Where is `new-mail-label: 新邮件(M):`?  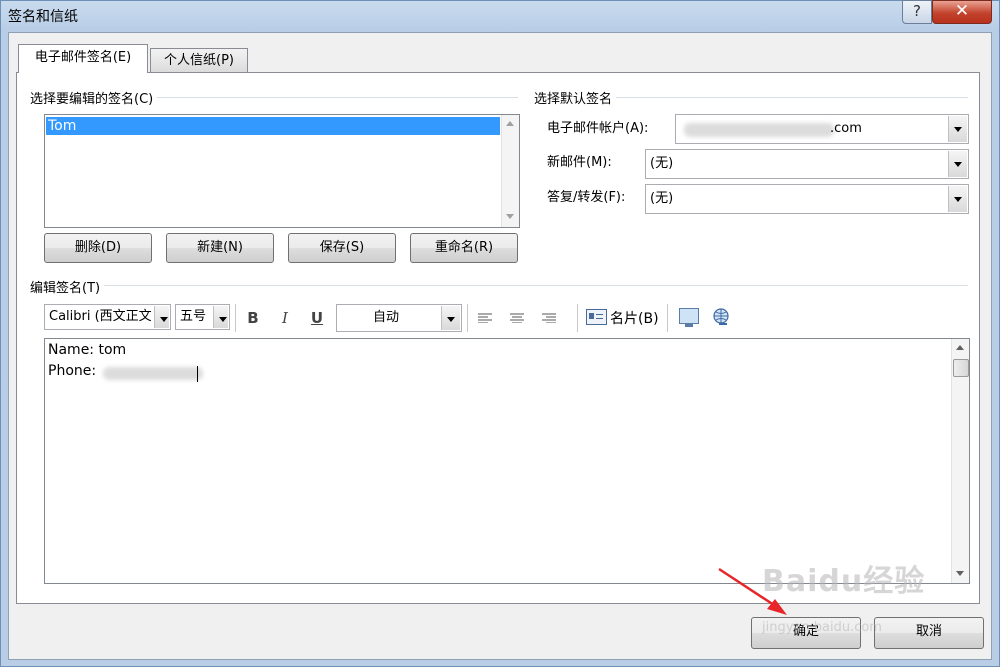 new-mail-label: 新邮件(M): is located at coordinates (579, 162).